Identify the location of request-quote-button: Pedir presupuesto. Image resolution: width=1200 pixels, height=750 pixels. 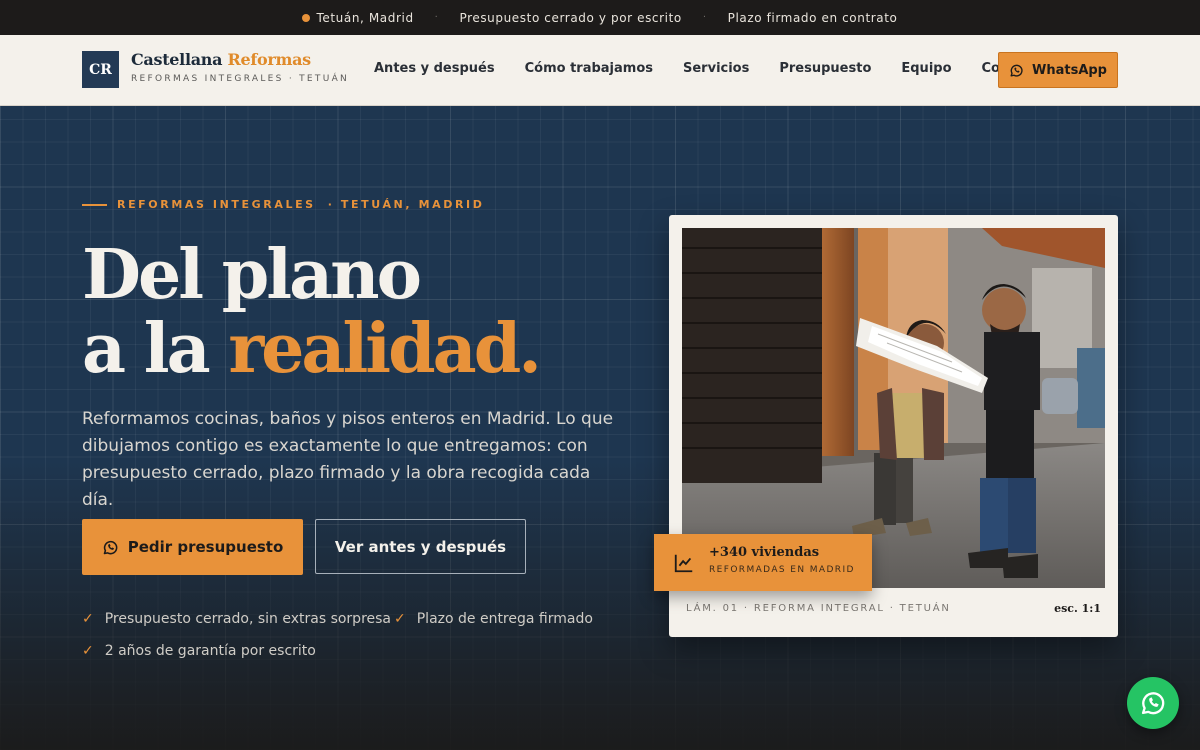
(192, 547).